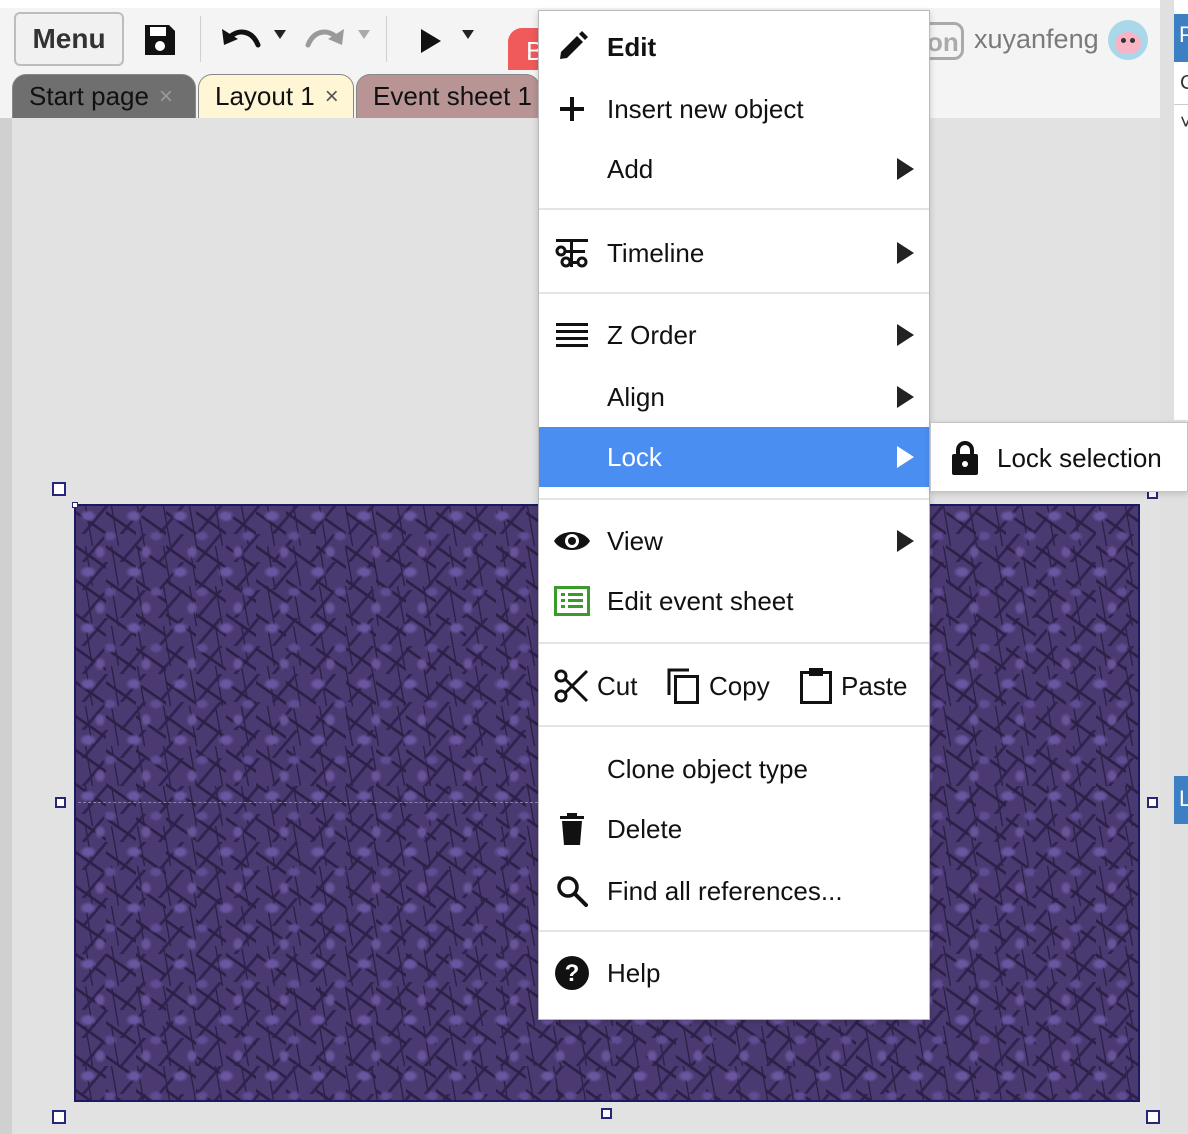  I want to click on lock-submenu: Lock selection, so click(1059, 457).